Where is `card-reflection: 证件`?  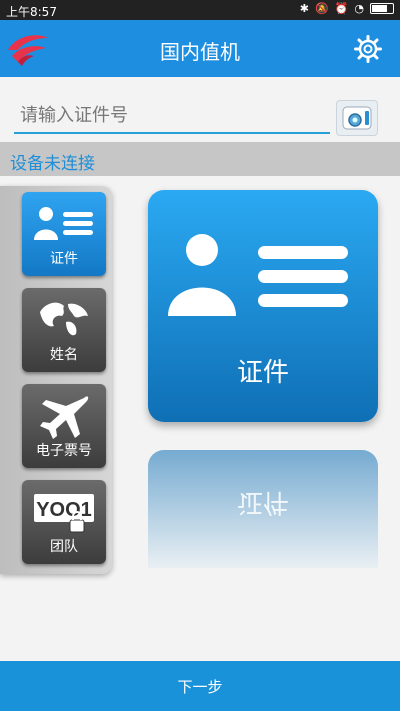 card-reflection: 证件 is located at coordinates (263, 509).